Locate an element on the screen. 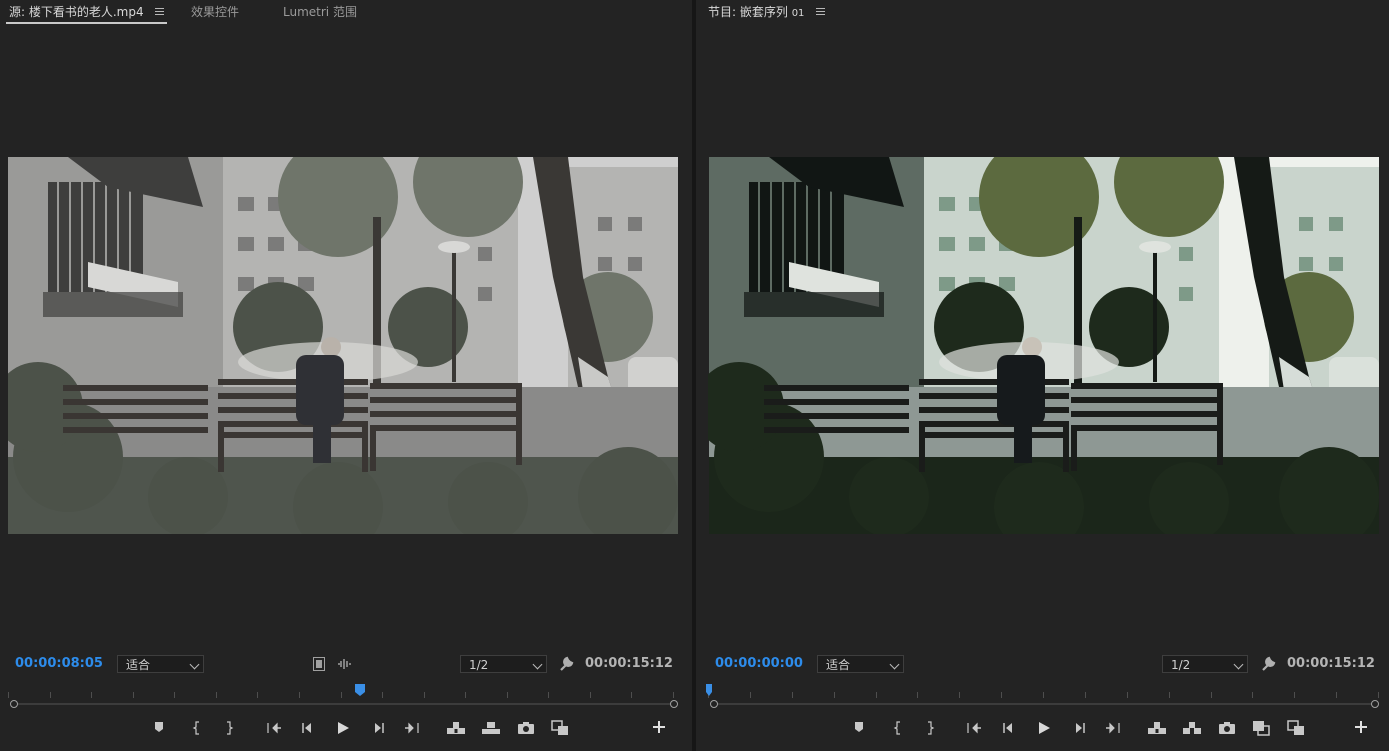 The image size is (1389, 751). active-tab-indicator is located at coordinates (86, 23).